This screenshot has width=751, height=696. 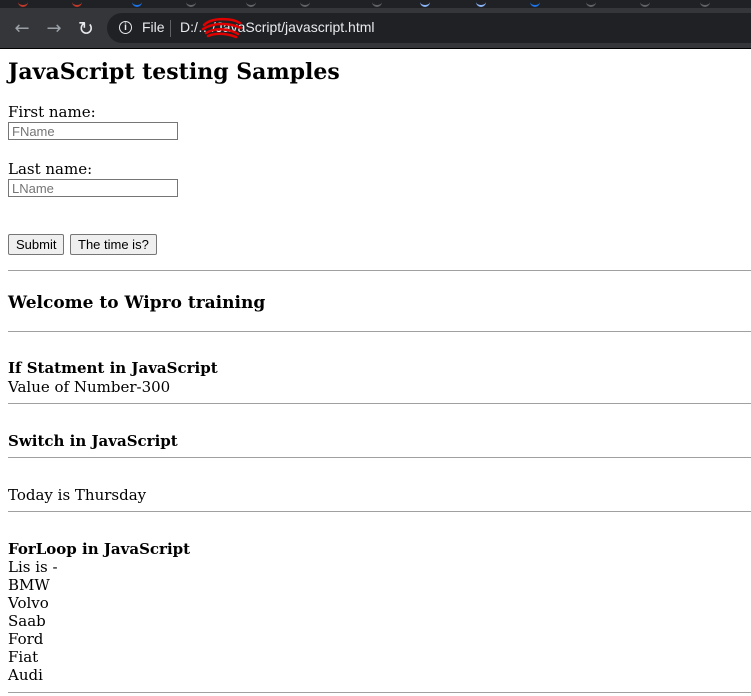 What do you see at coordinates (86, 29) in the screenshot?
I see `reload-icon: ↻` at bounding box center [86, 29].